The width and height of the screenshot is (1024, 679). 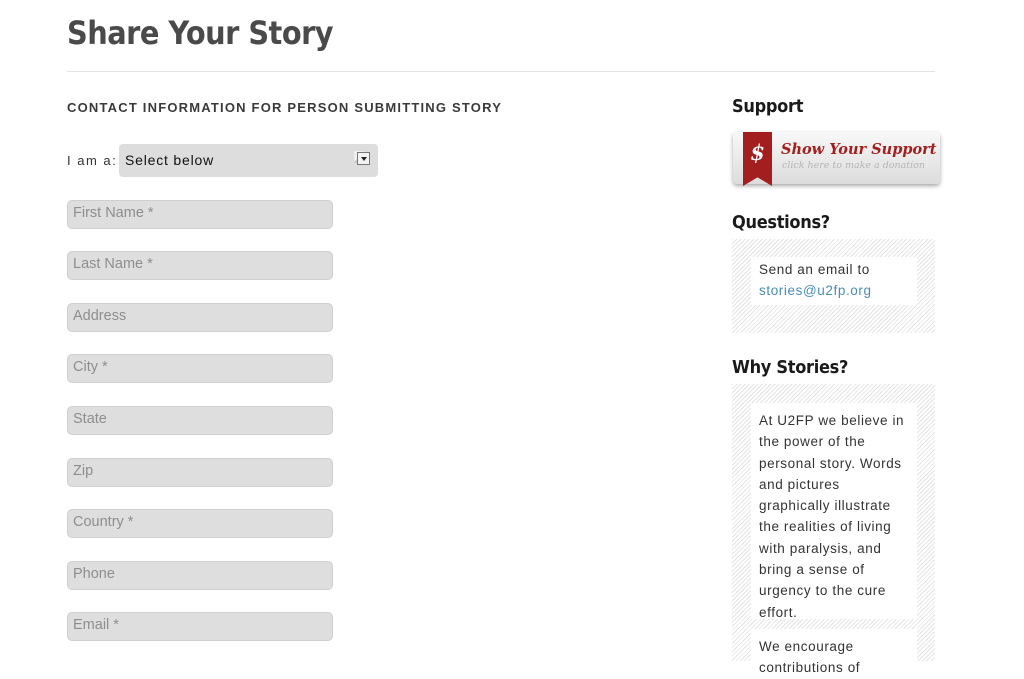 What do you see at coordinates (248, 160) in the screenshot?
I see `role-select: Select below` at bounding box center [248, 160].